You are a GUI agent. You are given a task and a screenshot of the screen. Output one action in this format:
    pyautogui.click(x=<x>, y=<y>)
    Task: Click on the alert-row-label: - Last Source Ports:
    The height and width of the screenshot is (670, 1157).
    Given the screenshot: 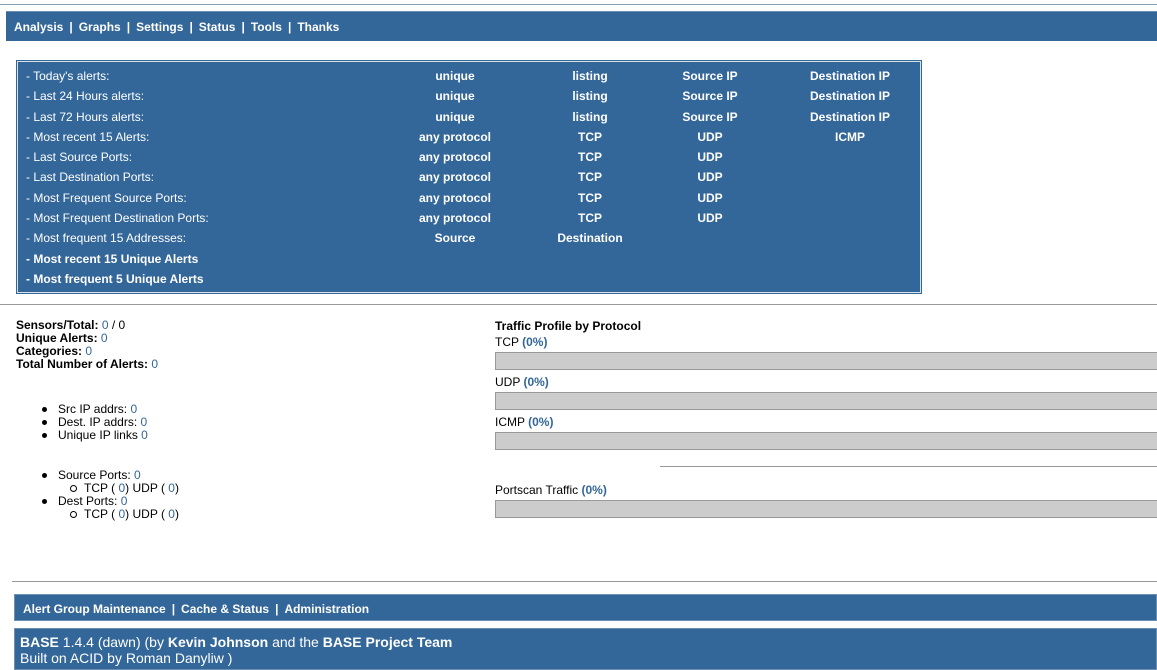 What is the action you would take?
    pyautogui.click(x=79, y=157)
    